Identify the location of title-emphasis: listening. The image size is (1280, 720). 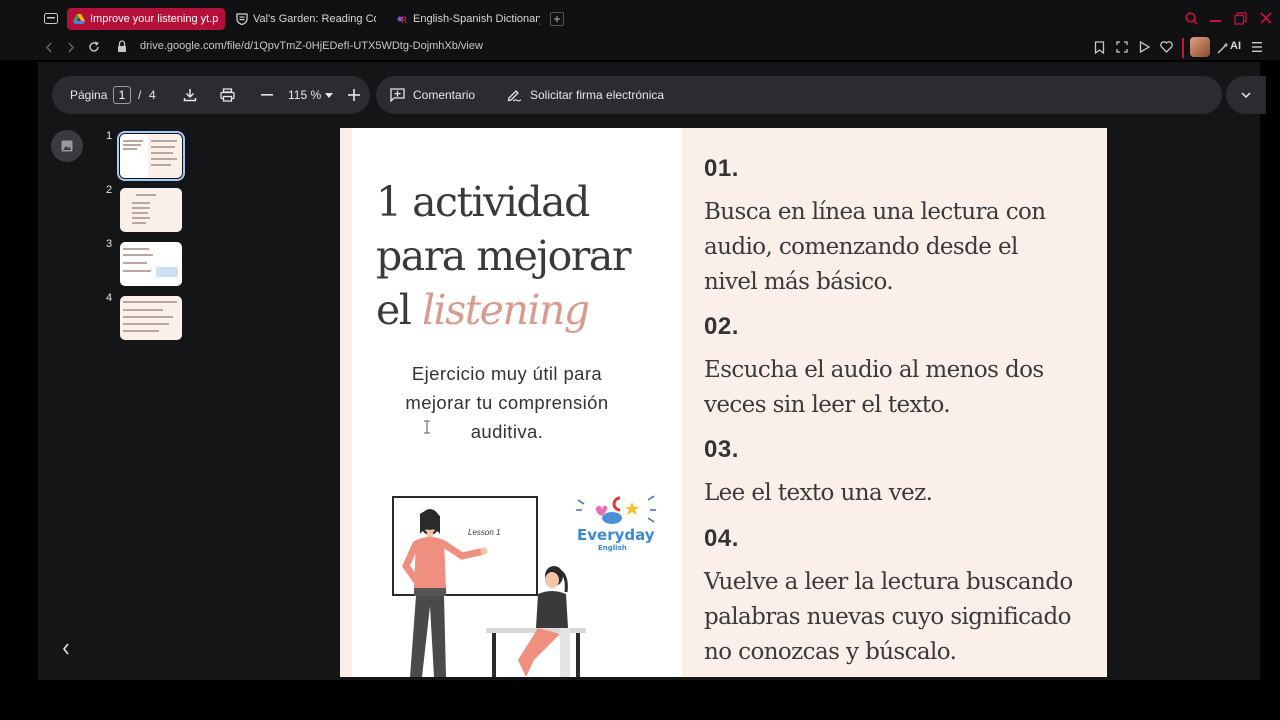
(505, 310).